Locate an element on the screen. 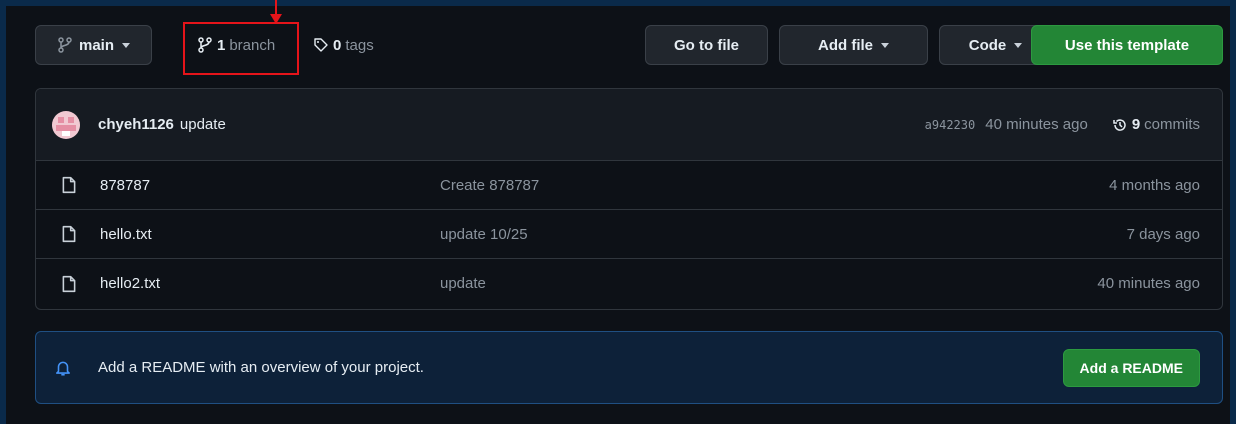 Image resolution: width=1236 pixels, height=424 pixels. code-label: Code is located at coordinates (987, 45).